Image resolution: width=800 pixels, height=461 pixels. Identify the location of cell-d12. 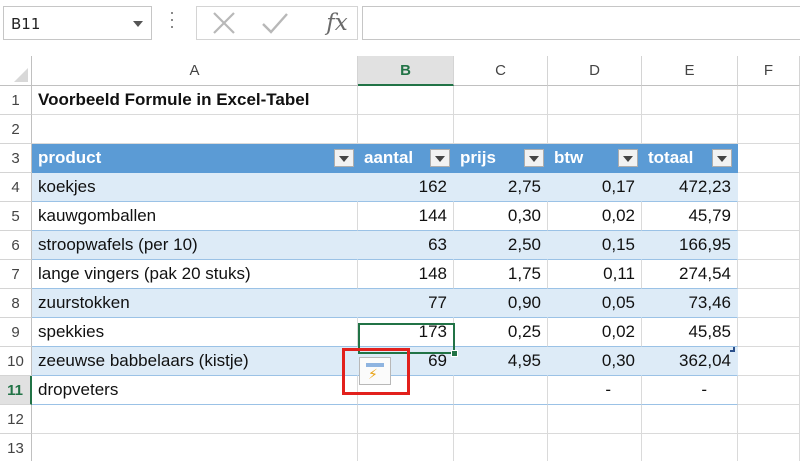
(595, 419).